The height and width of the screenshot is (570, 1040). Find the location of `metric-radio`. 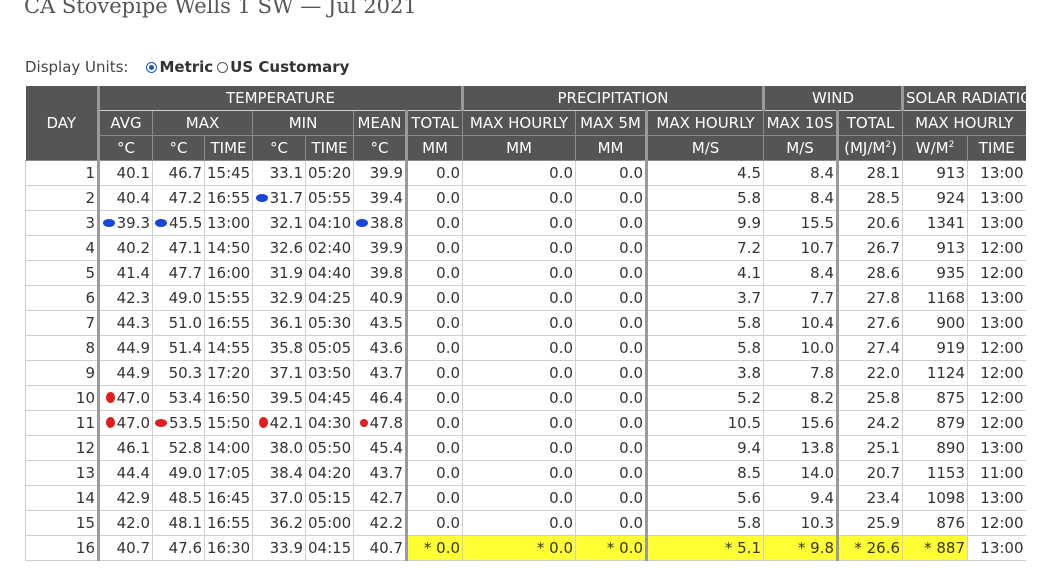

metric-radio is located at coordinates (152, 67).